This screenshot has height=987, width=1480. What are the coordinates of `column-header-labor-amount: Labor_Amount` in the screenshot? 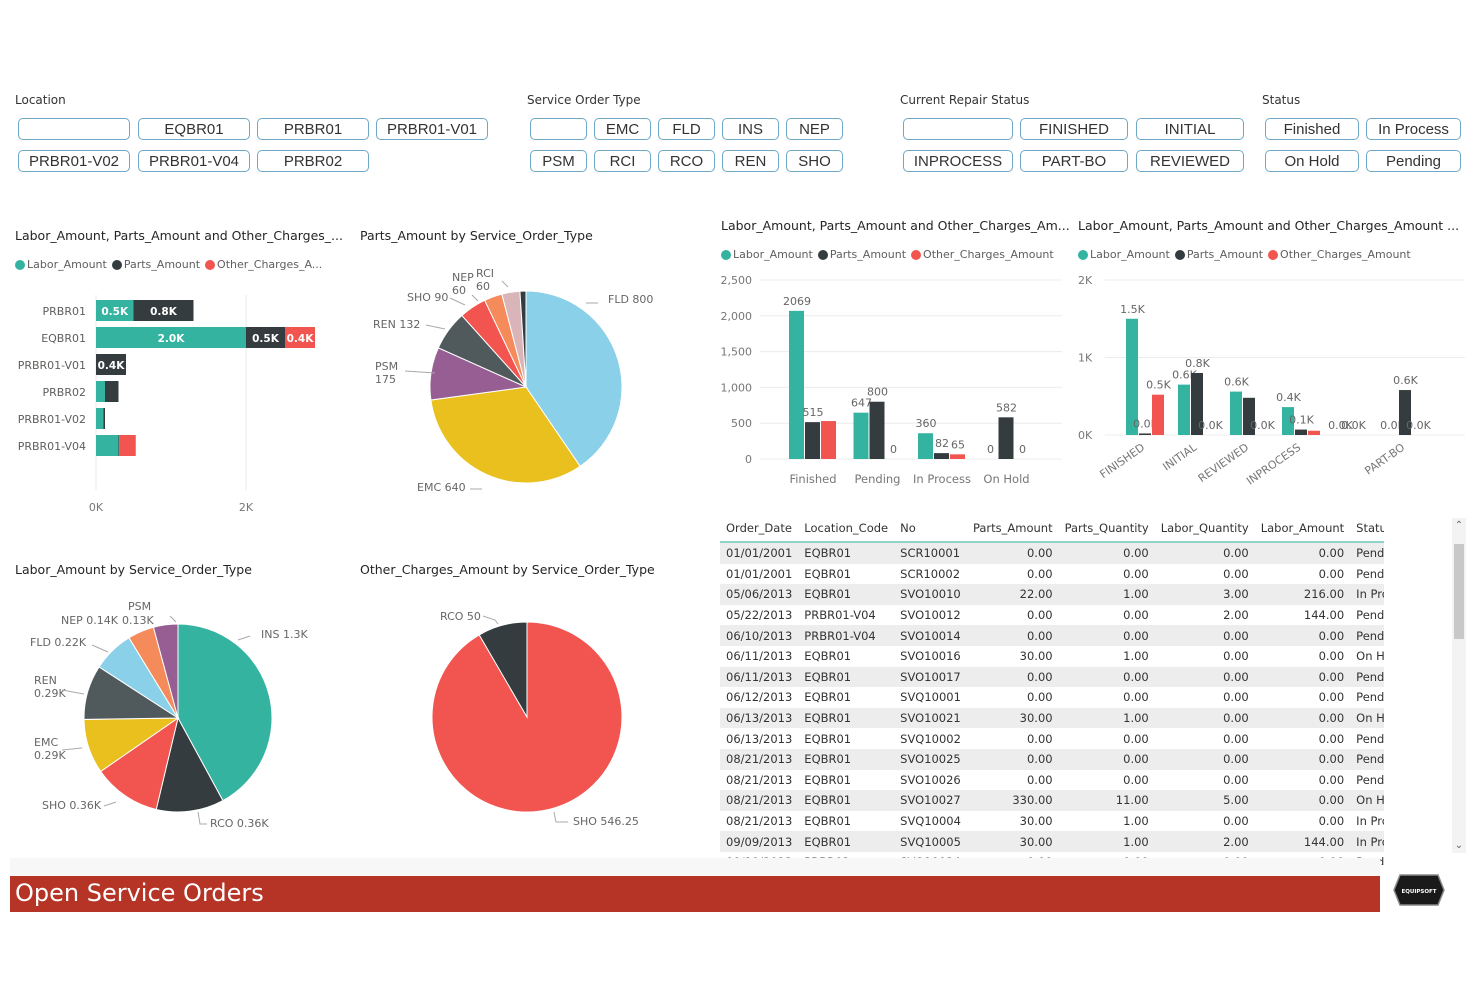 It's located at (1302, 529).